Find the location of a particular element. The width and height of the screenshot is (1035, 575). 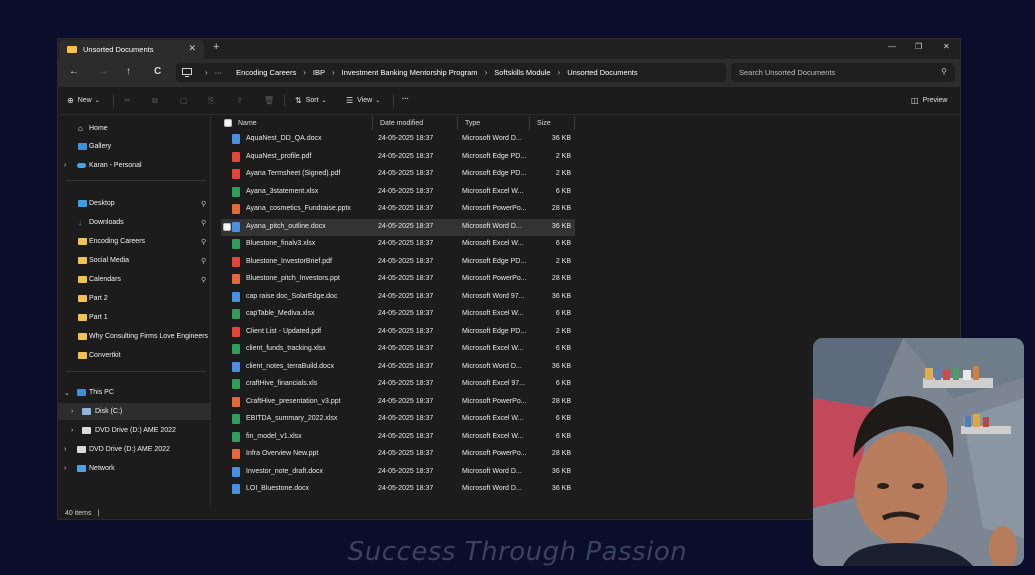

sidebar-item-encoding-careers: Encoding Careers ⚲ is located at coordinates (134, 241).